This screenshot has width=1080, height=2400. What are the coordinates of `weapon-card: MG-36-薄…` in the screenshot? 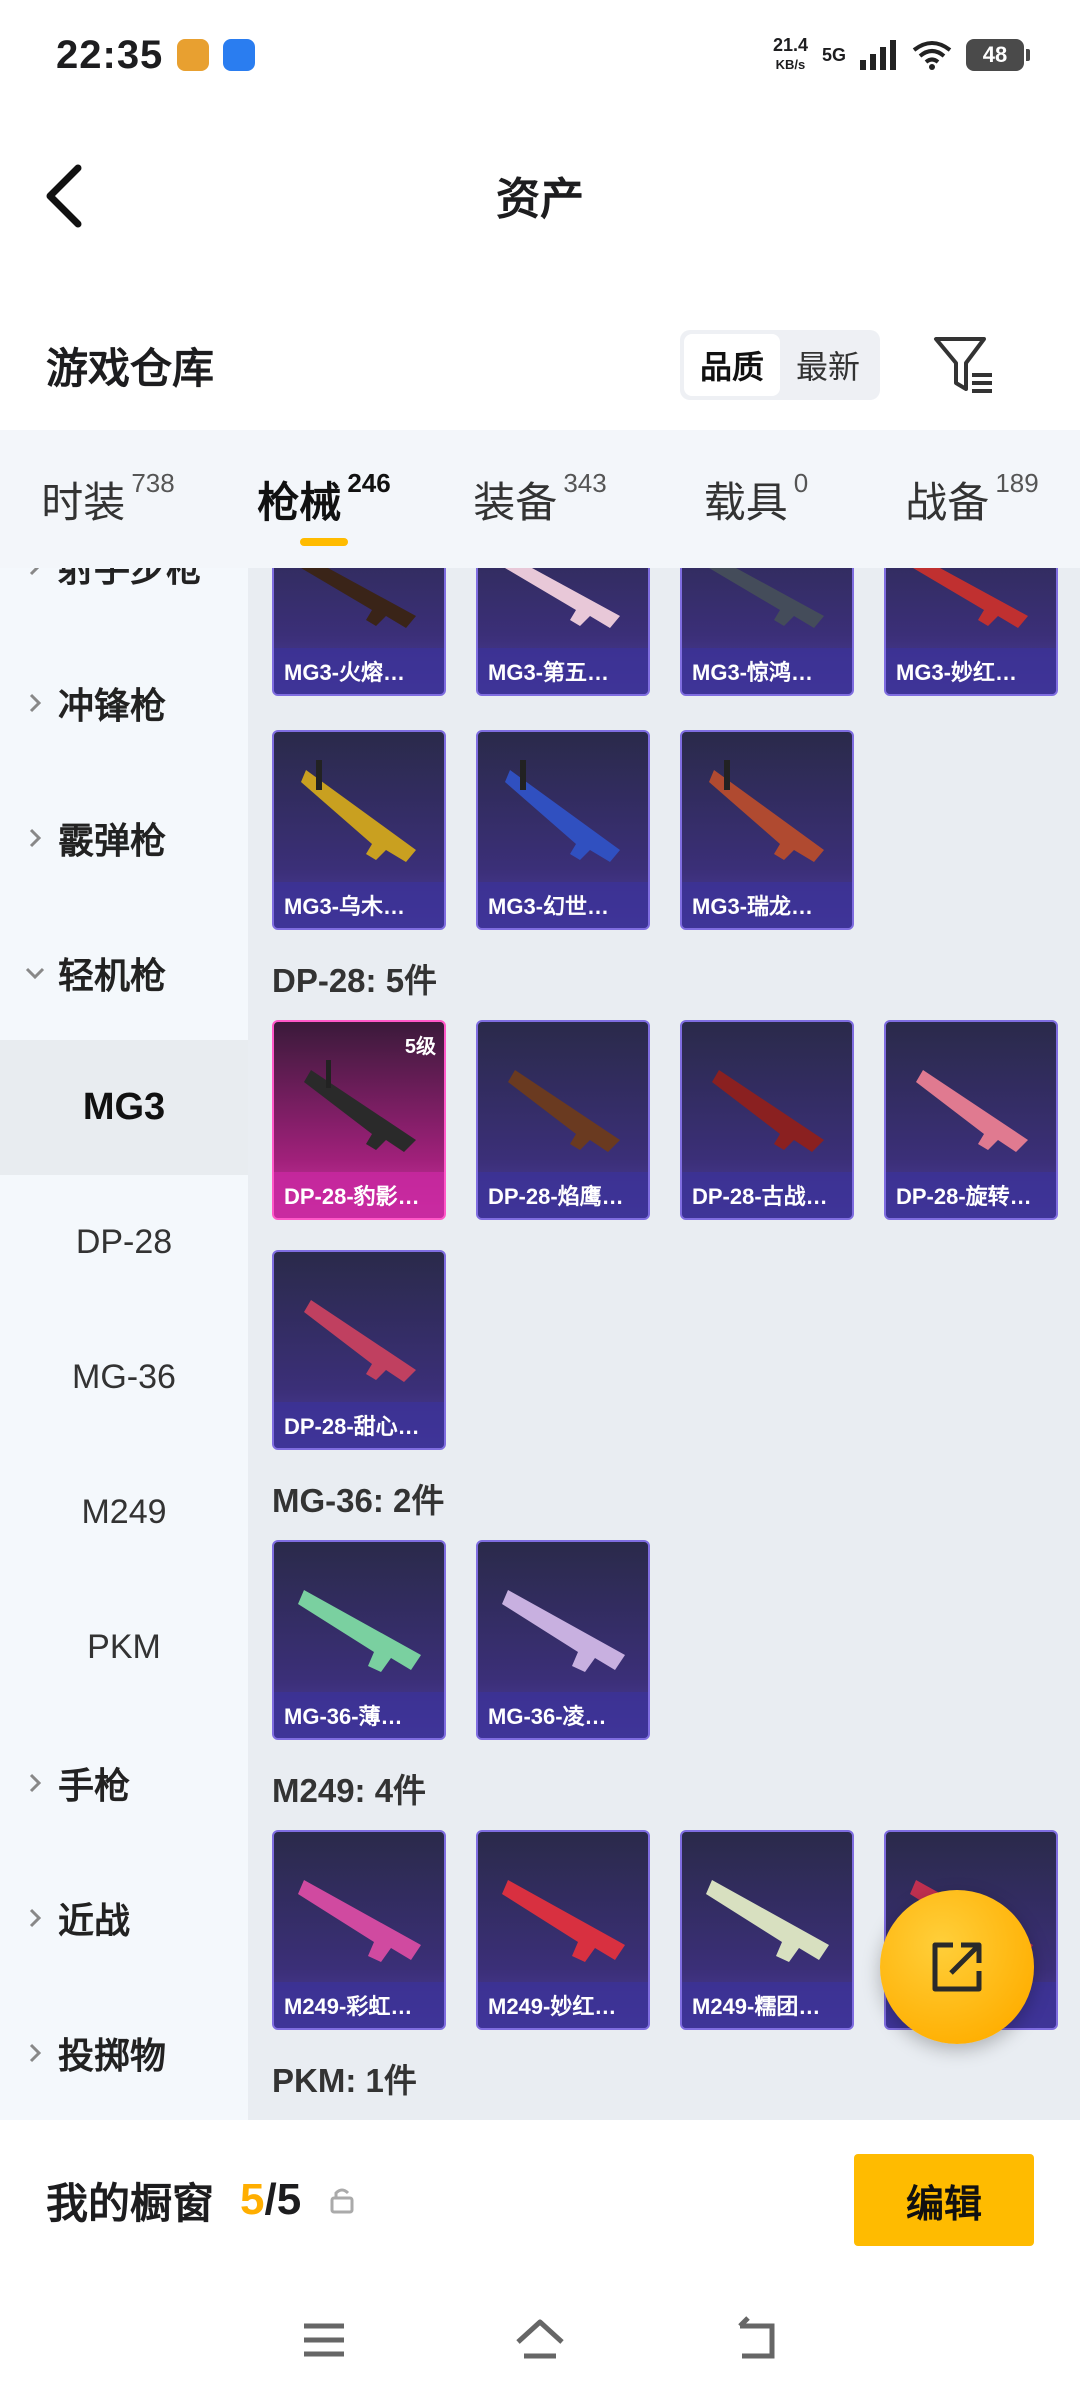 It's located at (359, 1640).